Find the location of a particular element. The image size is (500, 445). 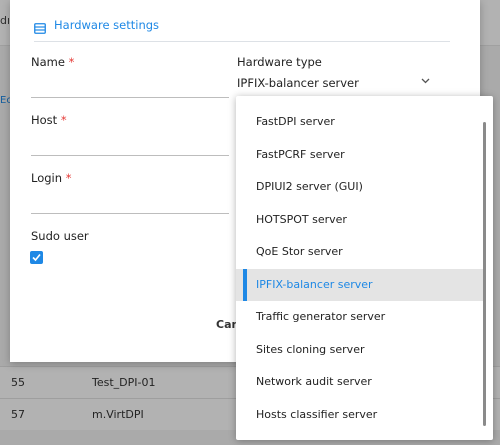

login-label: Login * is located at coordinates (51, 178).